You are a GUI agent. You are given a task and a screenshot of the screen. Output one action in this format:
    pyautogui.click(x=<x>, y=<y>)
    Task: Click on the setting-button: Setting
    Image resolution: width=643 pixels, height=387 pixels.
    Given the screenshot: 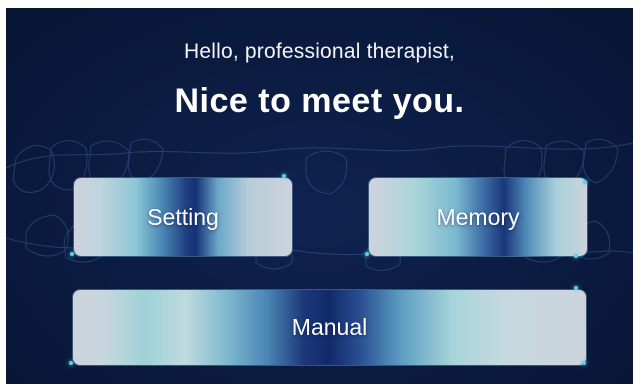 What is the action you would take?
    pyautogui.click(x=183, y=217)
    